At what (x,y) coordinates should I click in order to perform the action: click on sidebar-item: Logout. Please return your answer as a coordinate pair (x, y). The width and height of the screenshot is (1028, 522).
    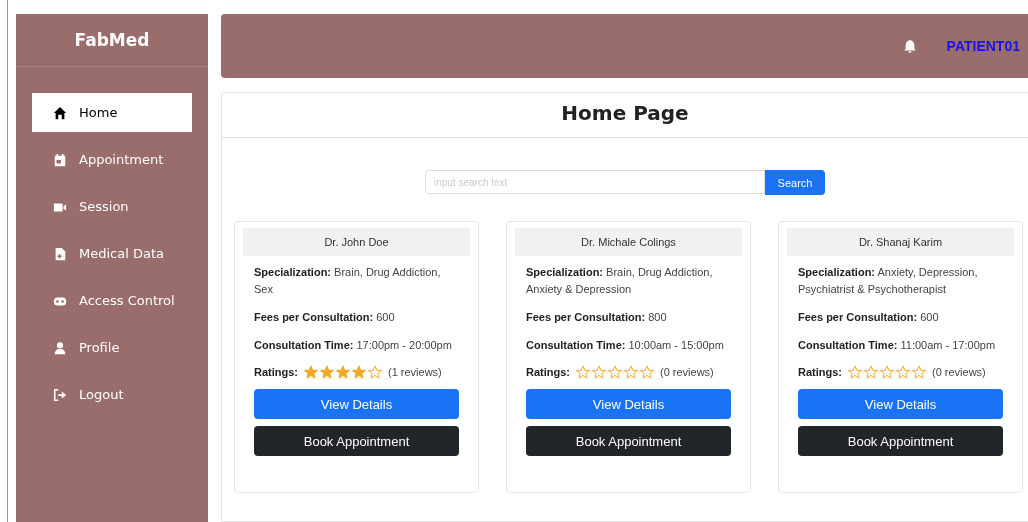
    Looking at the image, I should click on (104, 394).